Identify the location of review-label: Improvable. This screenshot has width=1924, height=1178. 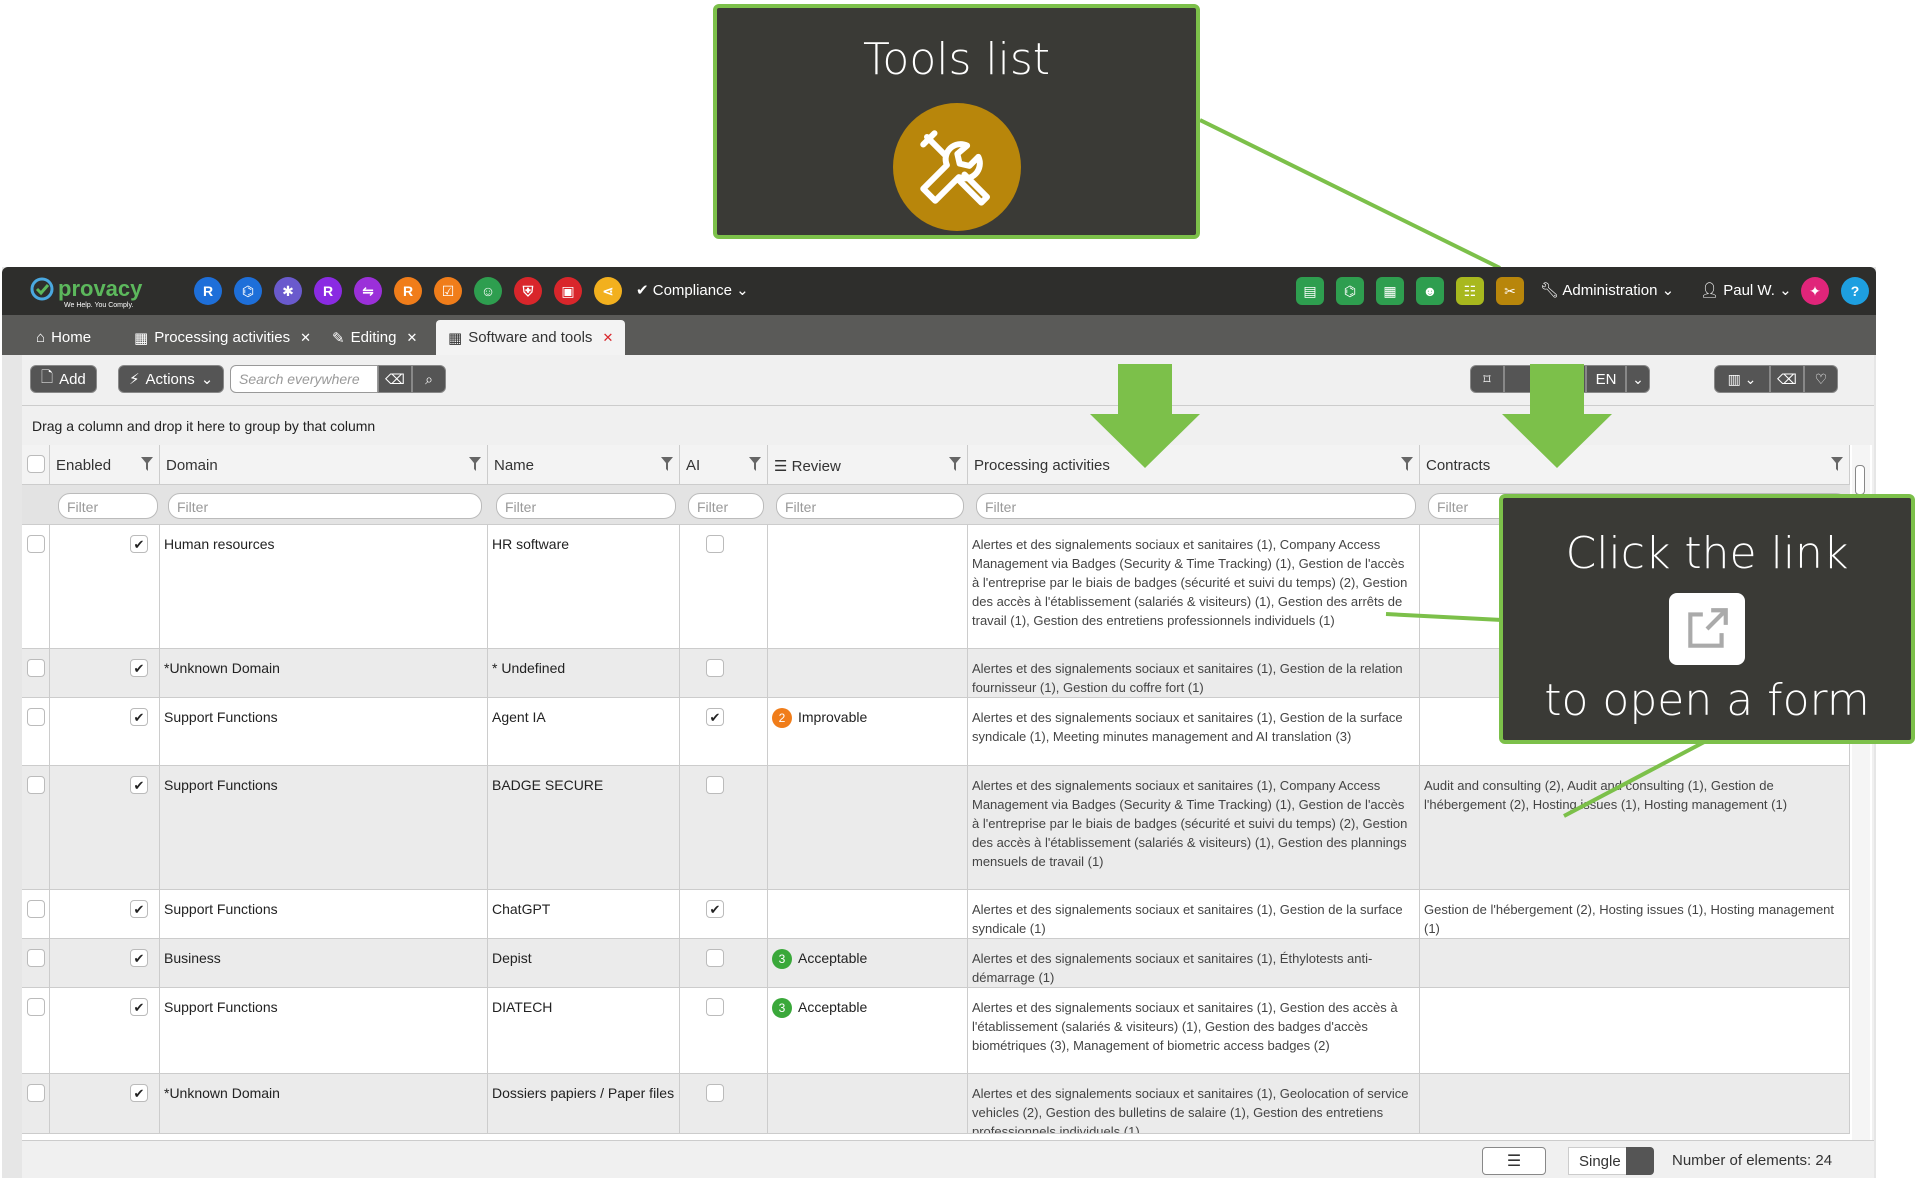
(833, 717).